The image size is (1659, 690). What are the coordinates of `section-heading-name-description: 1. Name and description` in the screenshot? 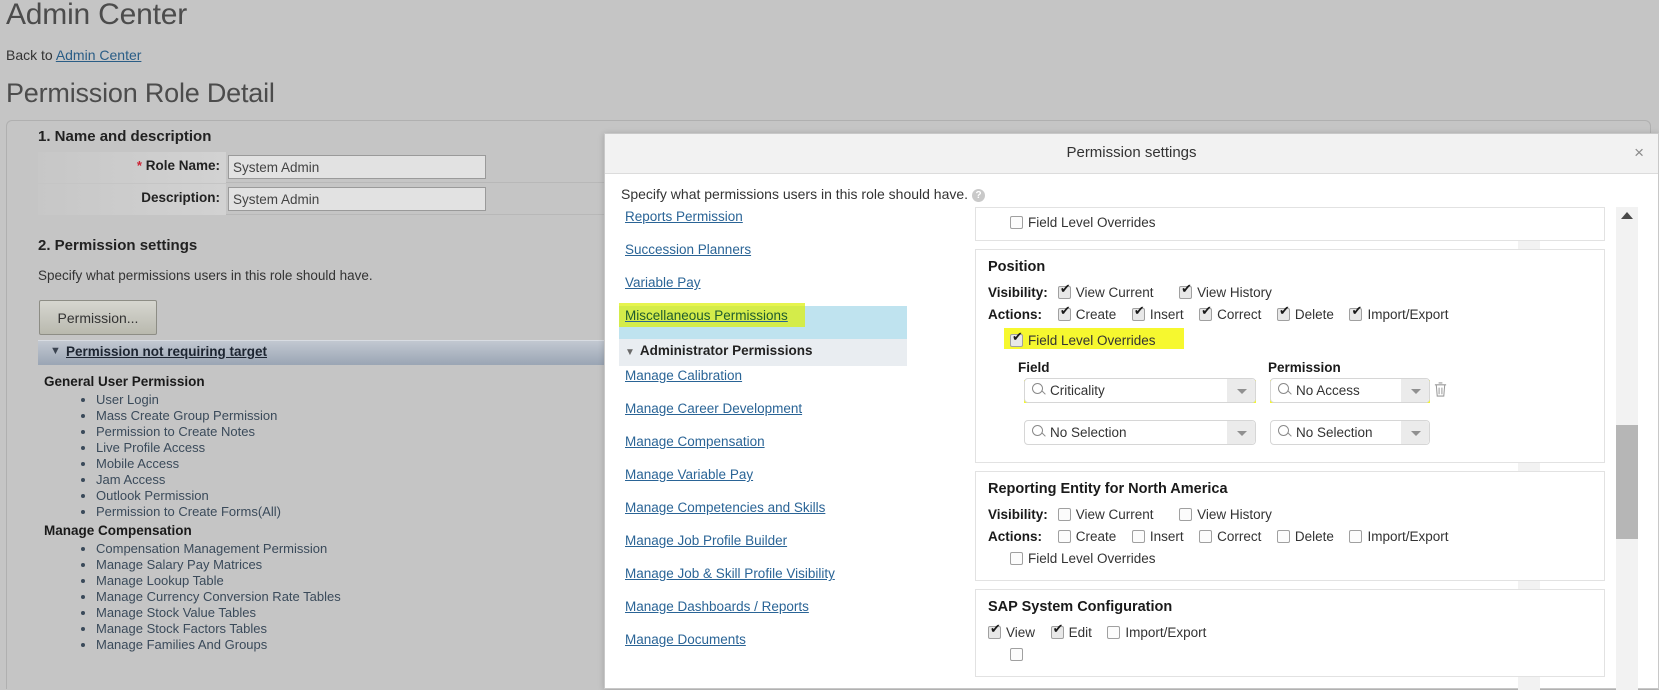 It's located at (124, 136).